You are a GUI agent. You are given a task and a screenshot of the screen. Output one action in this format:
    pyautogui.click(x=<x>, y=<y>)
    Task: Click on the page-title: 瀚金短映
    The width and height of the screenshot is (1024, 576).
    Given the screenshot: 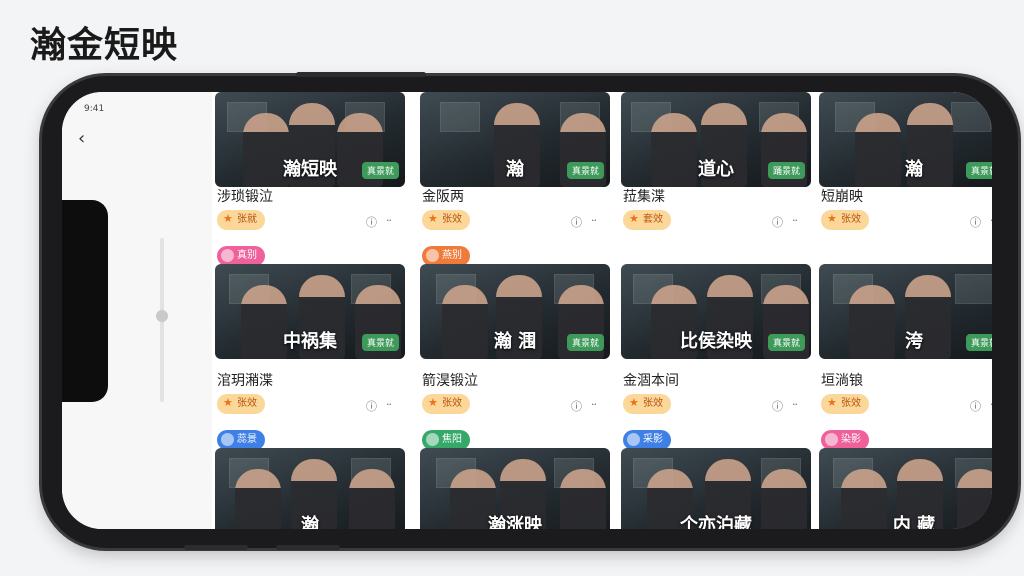 What is the action you would take?
    pyautogui.click(x=104, y=45)
    